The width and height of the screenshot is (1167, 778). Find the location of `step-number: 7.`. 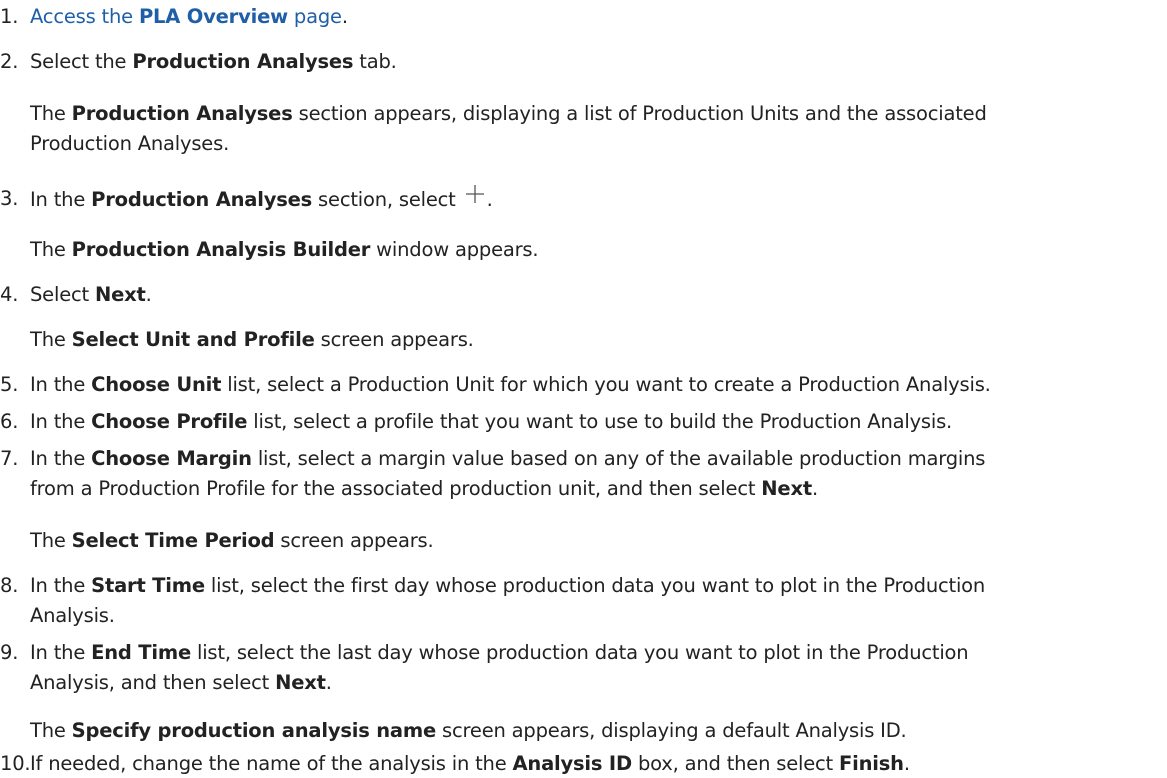

step-number: 7. is located at coordinates (9, 458).